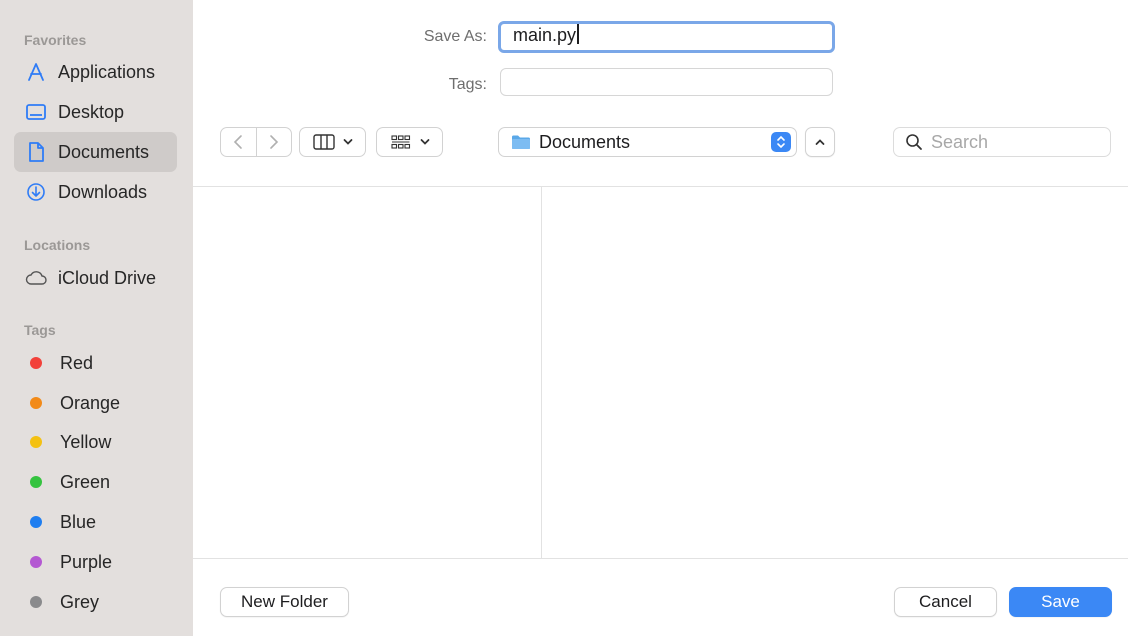 The width and height of the screenshot is (1128, 636). Describe the element at coordinates (545, 35) in the screenshot. I see `save-as-value: main.py` at that location.